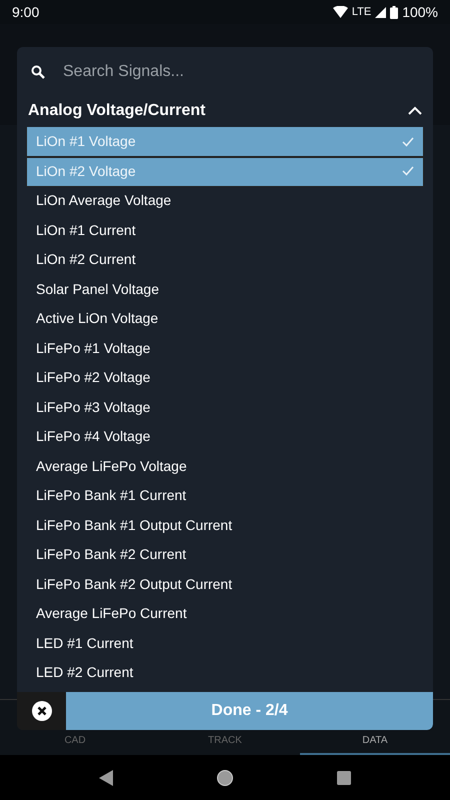  What do you see at coordinates (362, 12) in the screenshot?
I see `network-type: LTE` at bounding box center [362, 12].